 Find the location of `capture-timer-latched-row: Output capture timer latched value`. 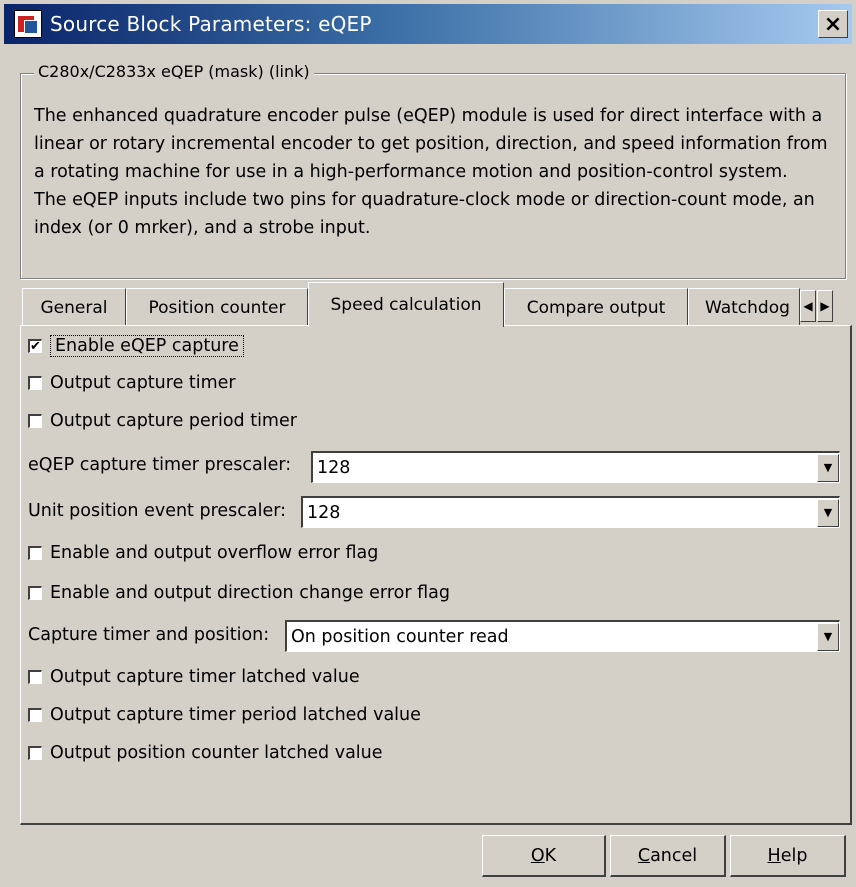

capture-timer-latched-row: Output capture timer latched value is located at coordinates (194, 677).